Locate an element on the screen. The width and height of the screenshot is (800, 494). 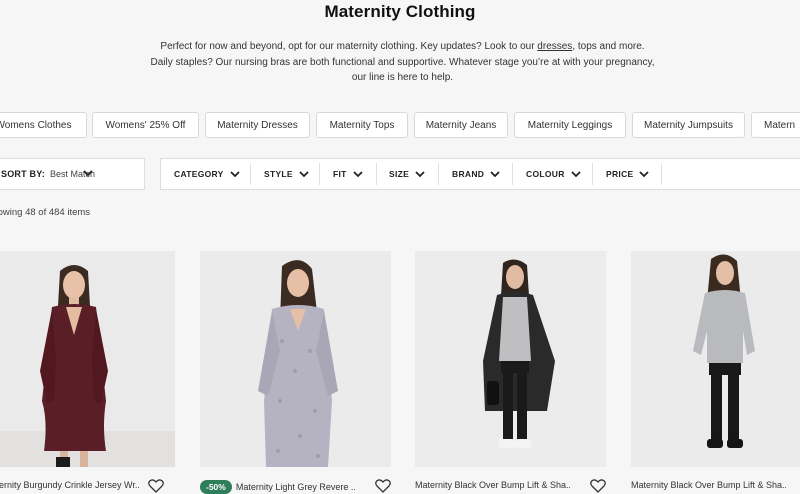
sort-dropdown: SORT BY: Best Match is located at coordinates (72, 174).